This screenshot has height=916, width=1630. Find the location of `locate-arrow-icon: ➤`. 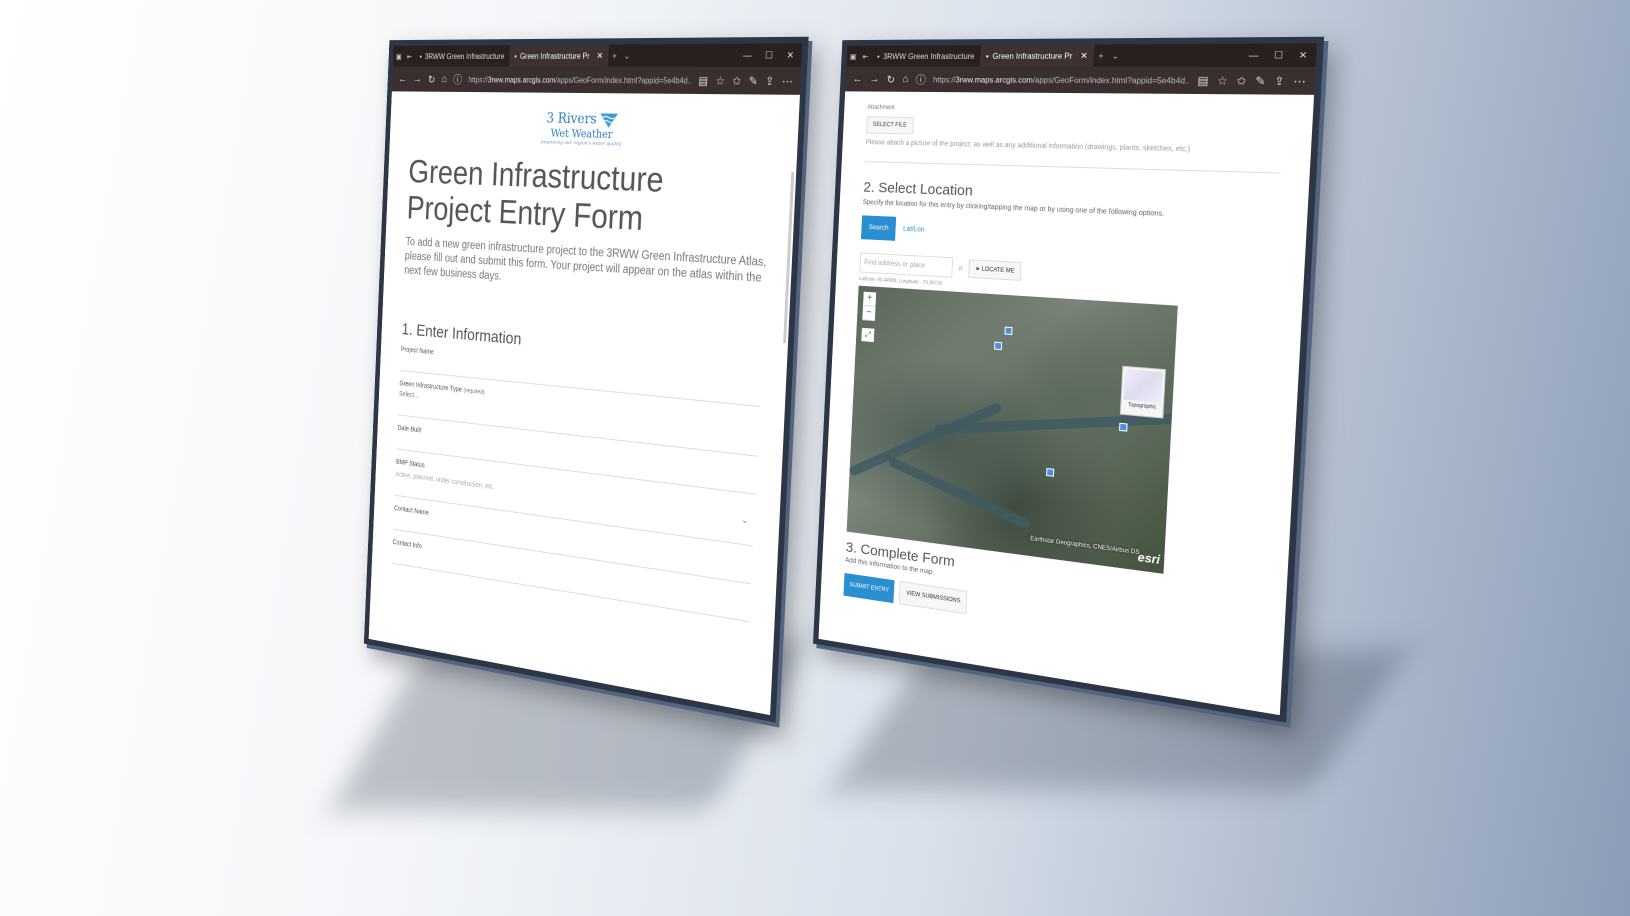

locate-arrow-icon: ➤ is located at coordinates (978, 269).